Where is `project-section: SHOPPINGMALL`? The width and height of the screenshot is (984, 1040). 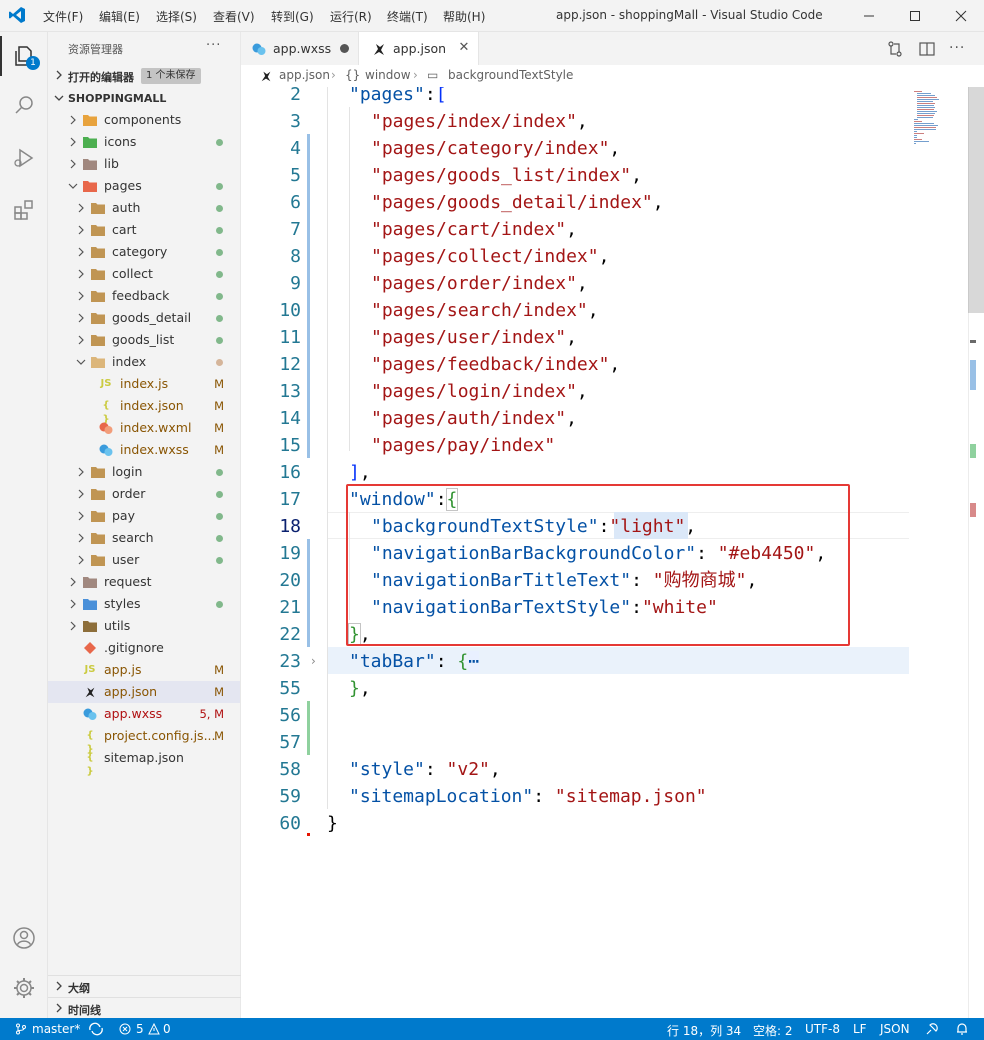 project-section: SHOPPINGMALL is located at coordinates (144, 99).